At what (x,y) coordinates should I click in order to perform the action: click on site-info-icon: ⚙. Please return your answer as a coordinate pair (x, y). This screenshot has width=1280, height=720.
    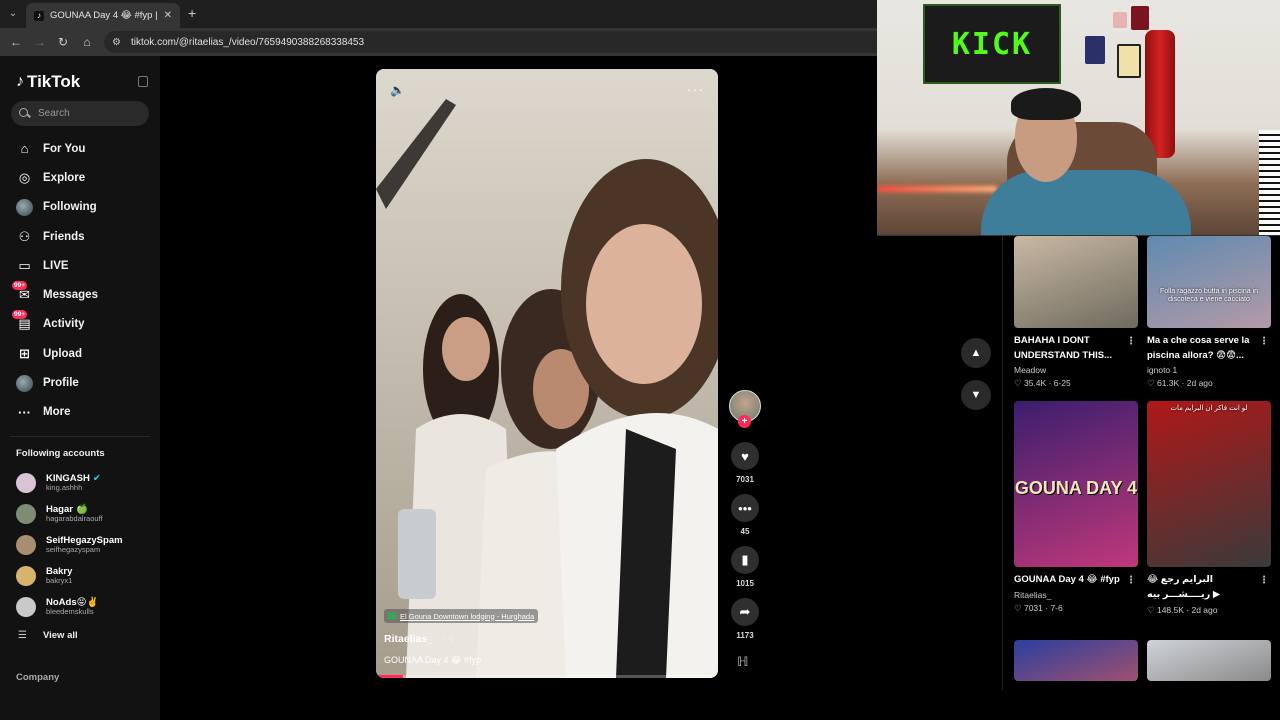
    Looking at the image, I should click on (116, 42).